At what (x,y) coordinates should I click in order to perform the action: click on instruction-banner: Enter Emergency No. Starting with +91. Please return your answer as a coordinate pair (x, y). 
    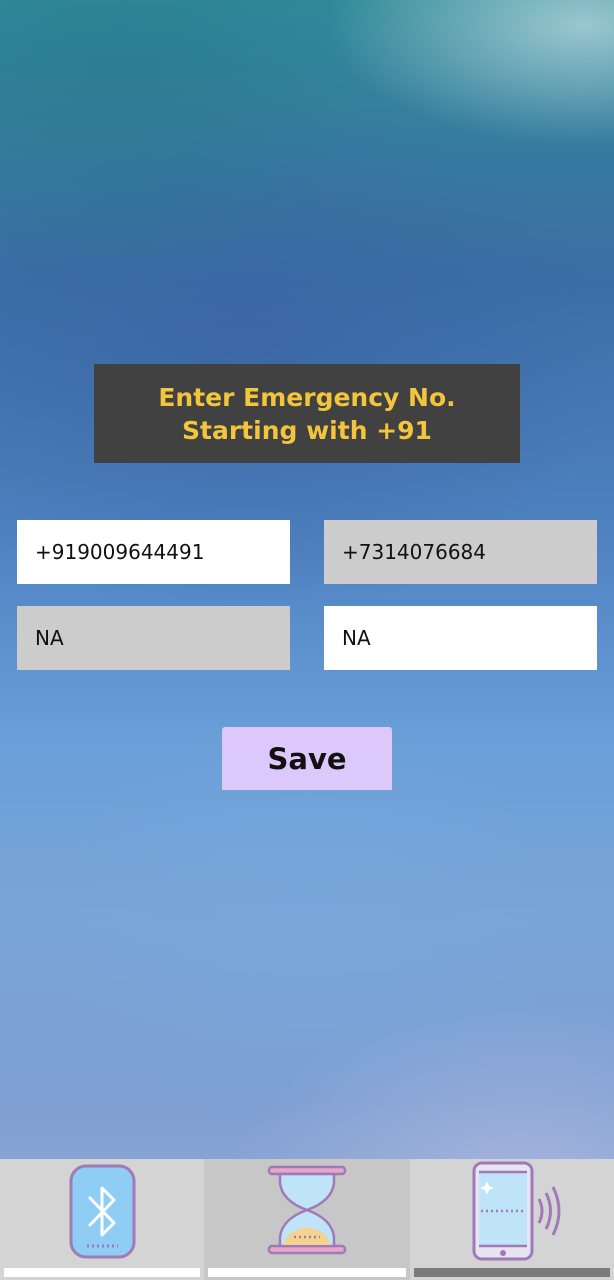
    Looking at the image, I should click on (307, 413).